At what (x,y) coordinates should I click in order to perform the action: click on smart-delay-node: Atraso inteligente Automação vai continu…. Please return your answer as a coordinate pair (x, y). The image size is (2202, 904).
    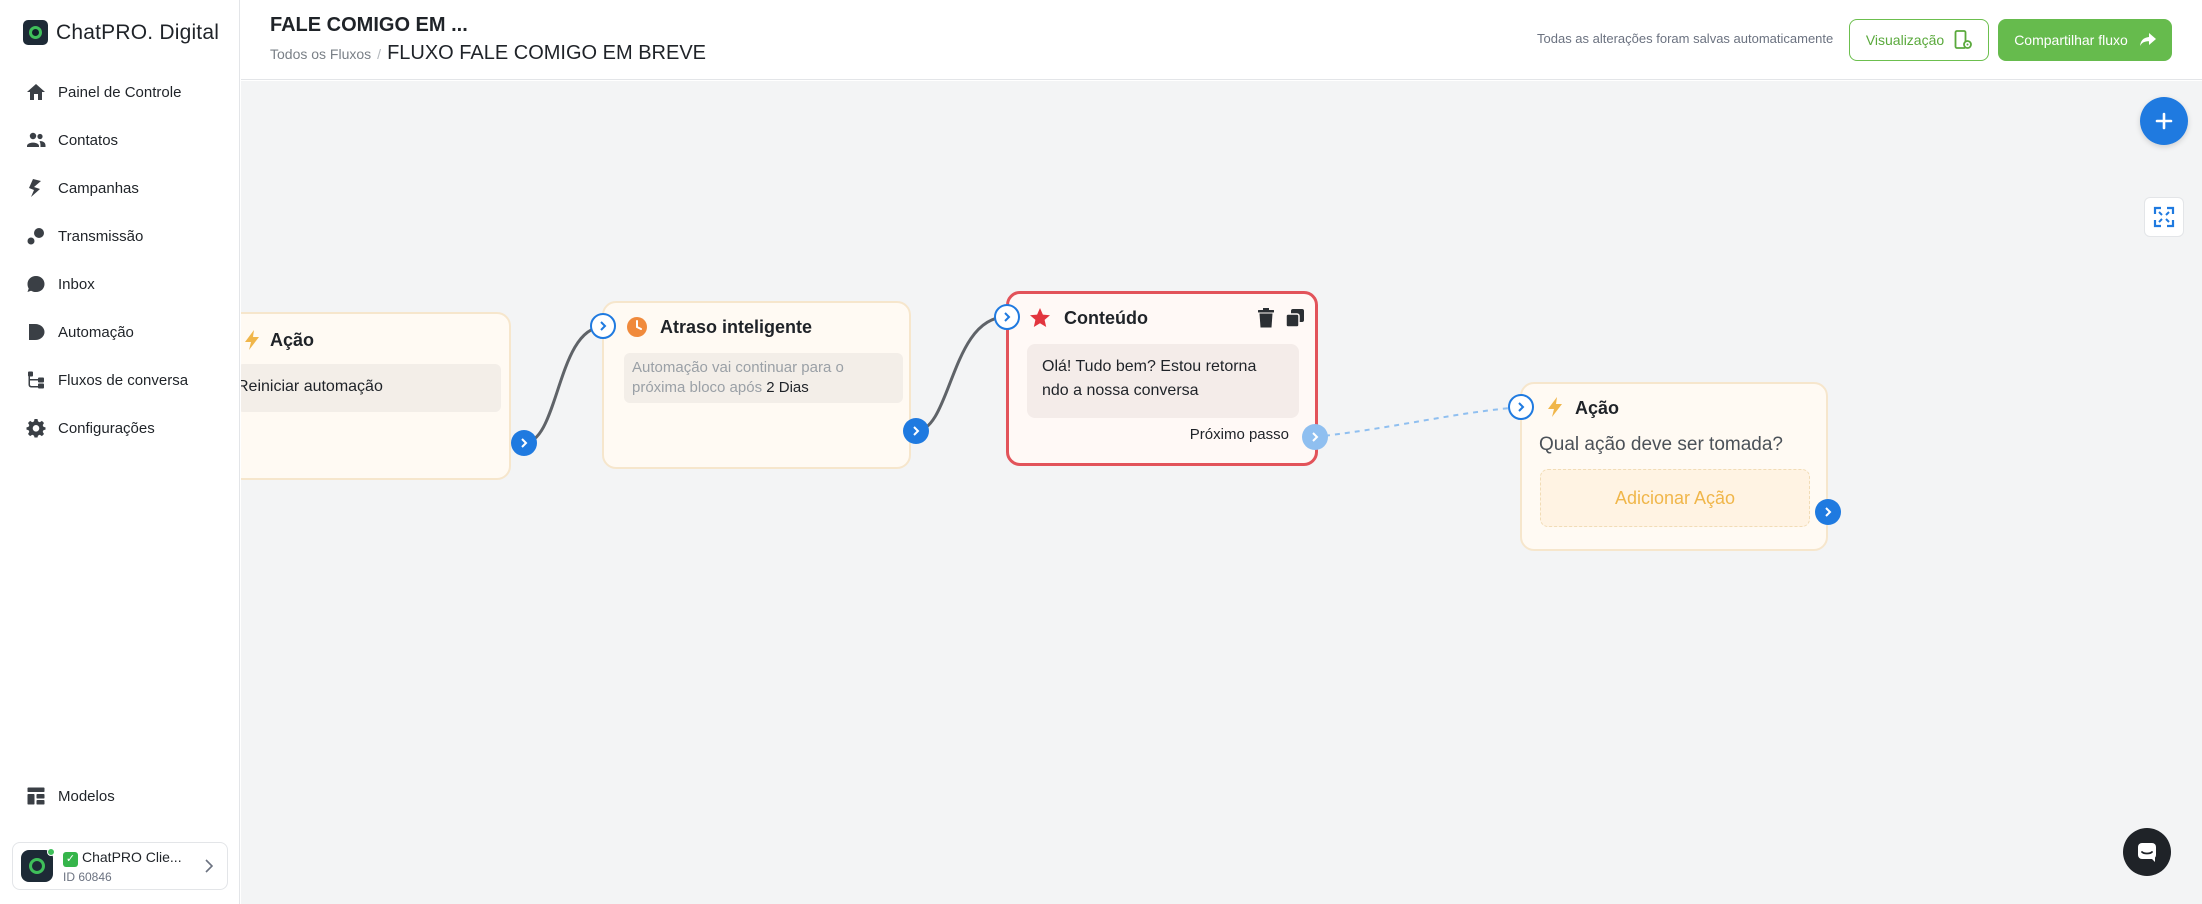
    Looking at the image, I should click on (756, 385).